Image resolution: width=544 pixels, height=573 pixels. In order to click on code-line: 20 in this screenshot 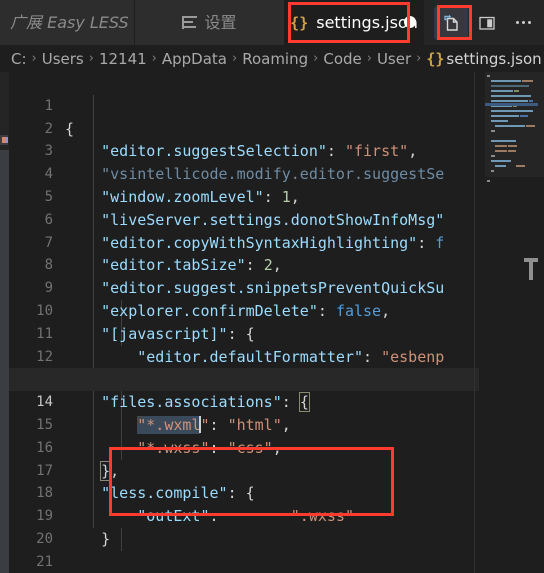, I will do `click(244, 526)`.